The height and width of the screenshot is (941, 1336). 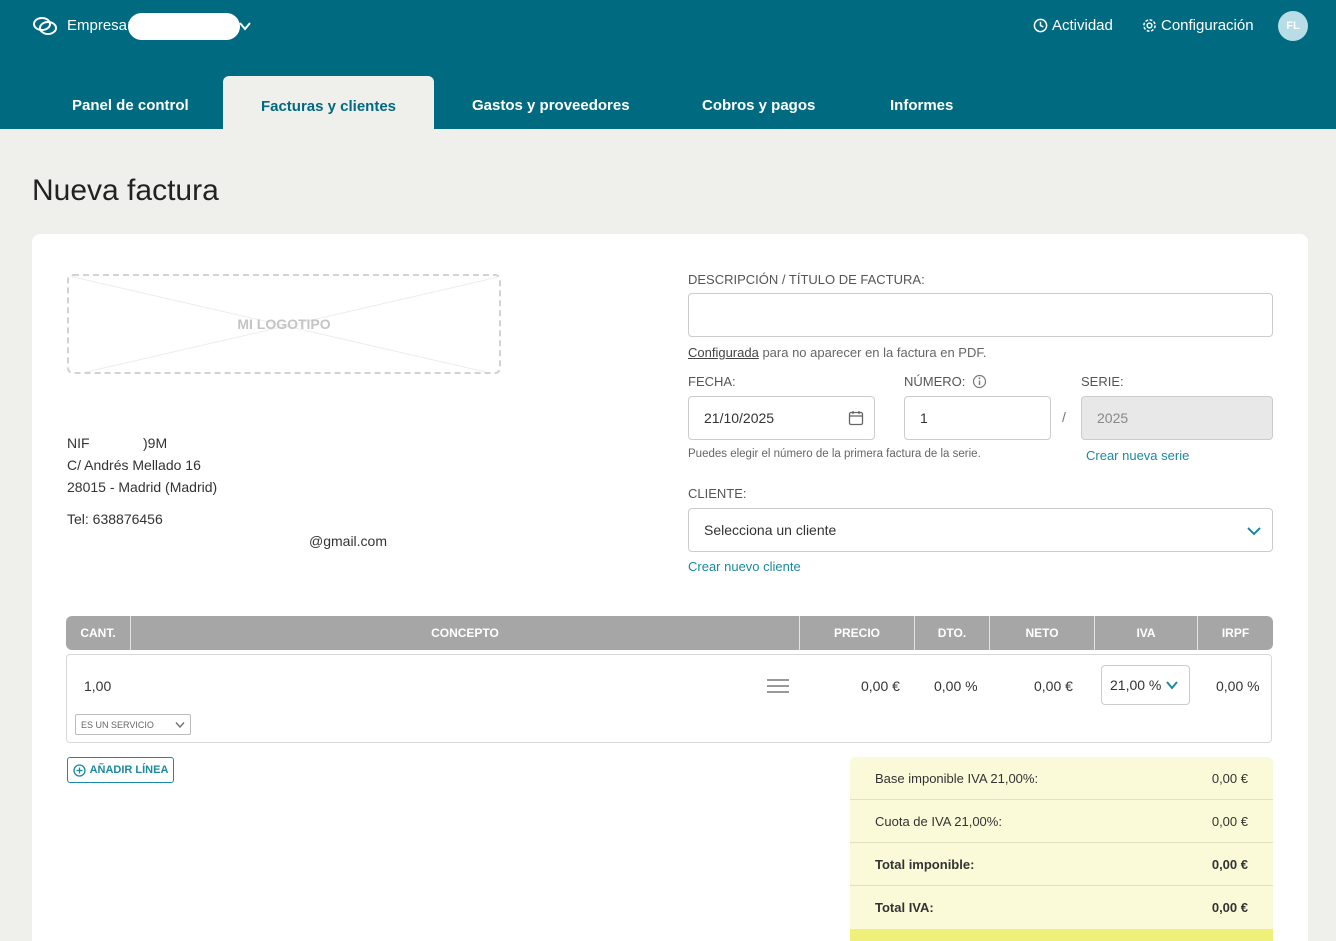 I want to click on number-label: NÚMERO:, so click(x=935, y=381).